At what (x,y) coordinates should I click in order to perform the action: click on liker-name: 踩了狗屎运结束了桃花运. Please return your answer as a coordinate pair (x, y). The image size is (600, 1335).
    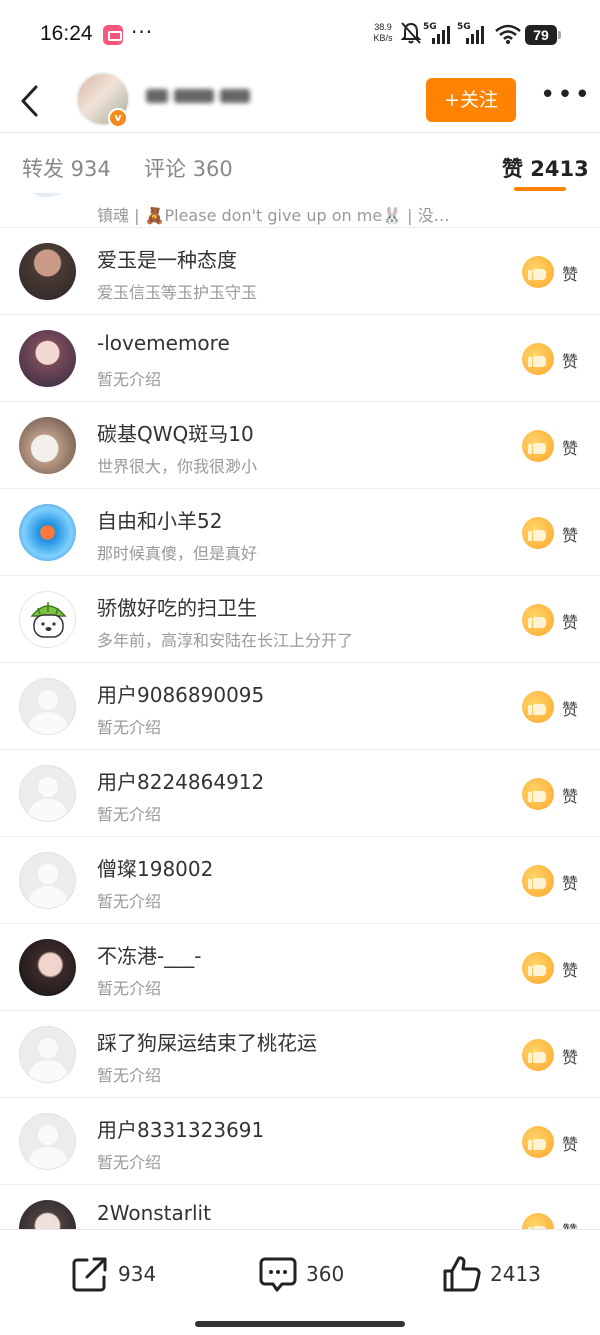
    Looking at the image, I should click on (207, 1041).